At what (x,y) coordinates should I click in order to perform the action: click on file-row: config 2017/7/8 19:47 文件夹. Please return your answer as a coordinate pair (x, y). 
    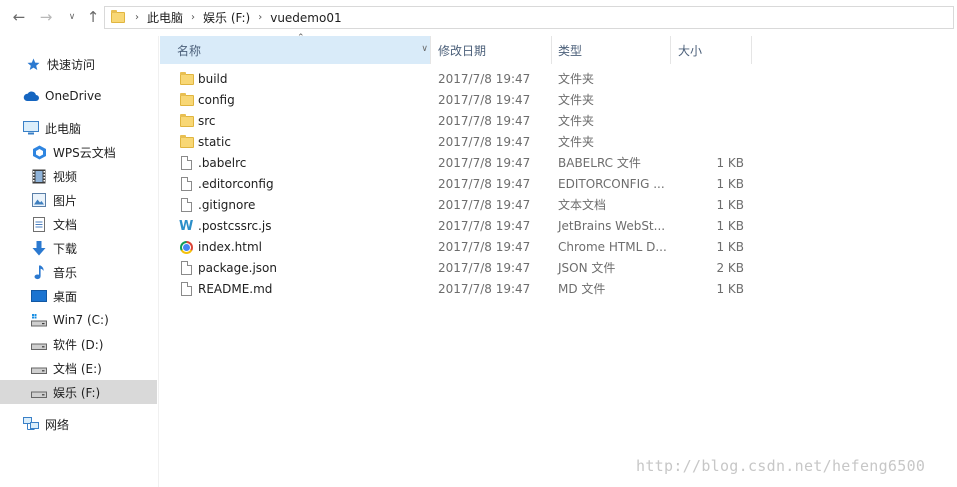
    Looking at the image, I should click on (460, 100).